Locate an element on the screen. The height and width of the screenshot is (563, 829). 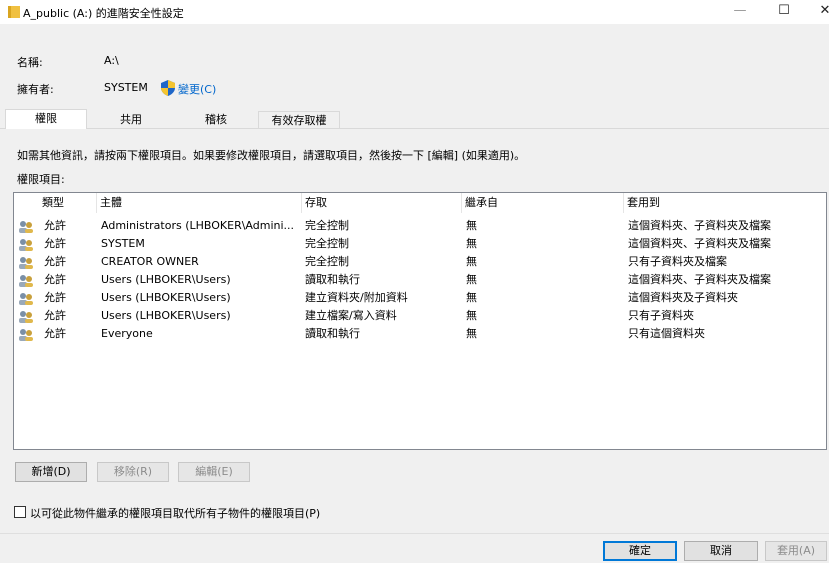
column-header-type: 類型 is located at coordinates (68, 203).